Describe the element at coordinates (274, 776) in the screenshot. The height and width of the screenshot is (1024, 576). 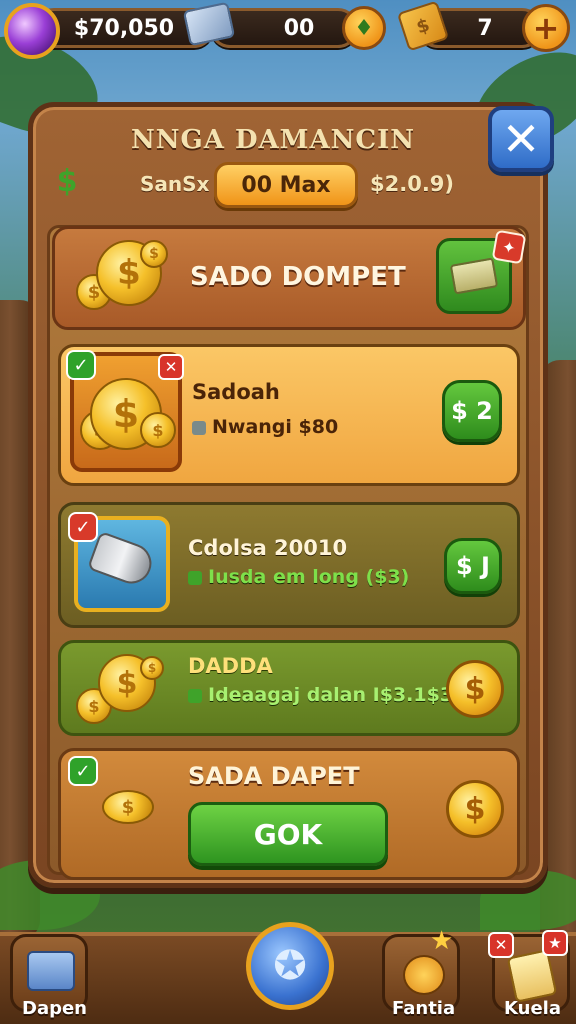
I see `offer-4-title: SADA DAPET` at that location.